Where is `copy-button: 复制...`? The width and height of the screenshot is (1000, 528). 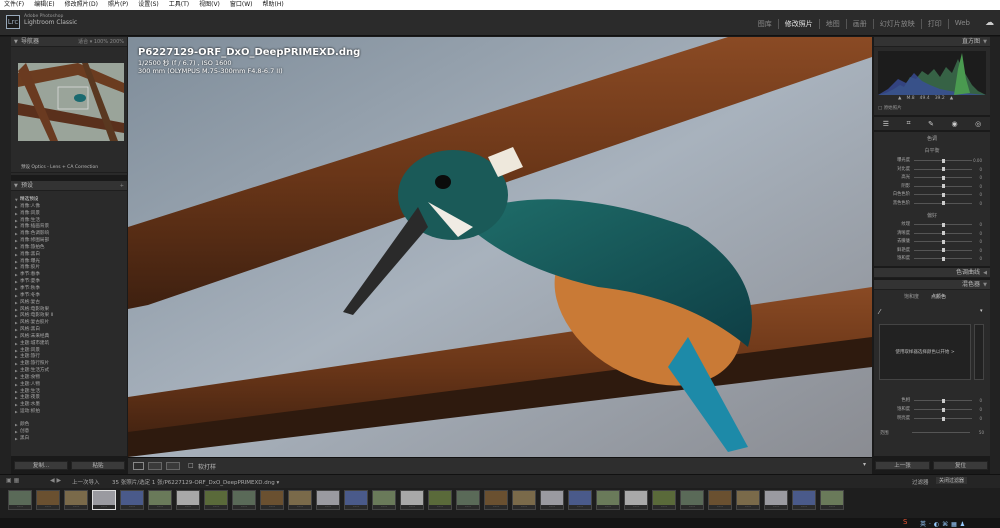 copy-button: 复制... is located at coordinates (41, 465).